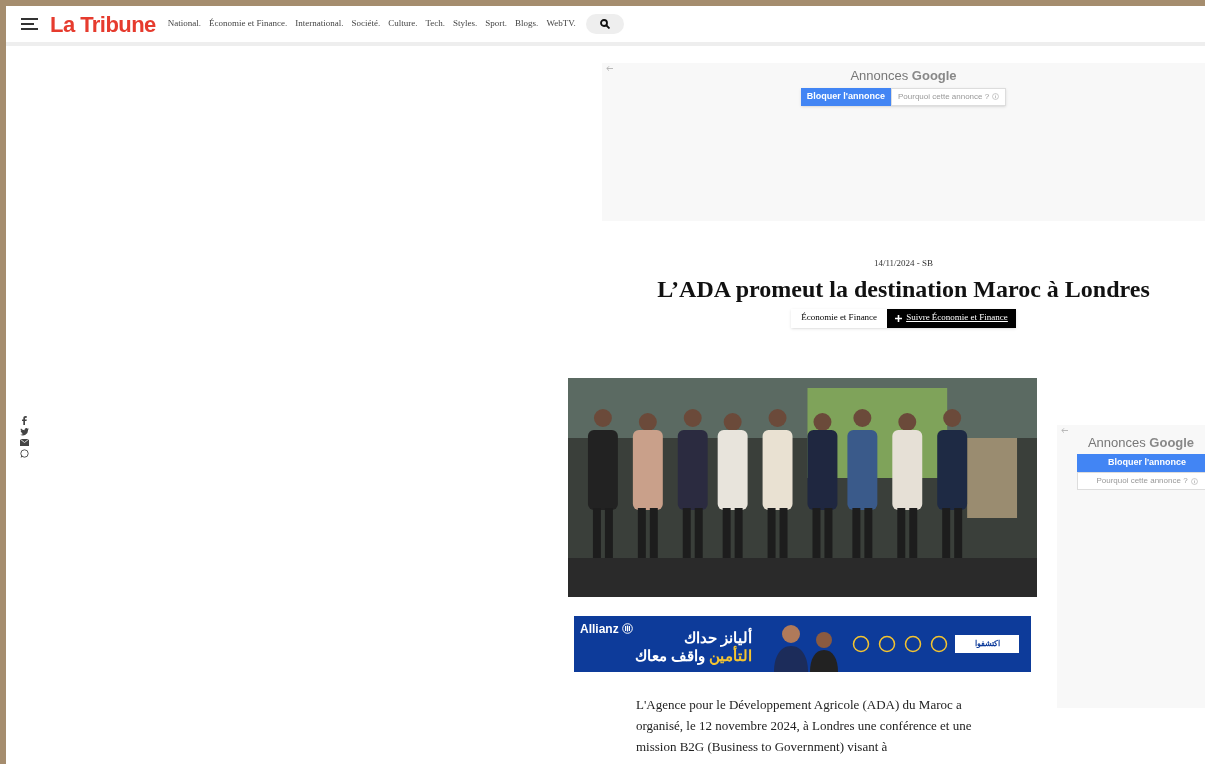 The height and width of the screenshot is (764, 1205). I want to click on bird-icon, so click(24, 432).